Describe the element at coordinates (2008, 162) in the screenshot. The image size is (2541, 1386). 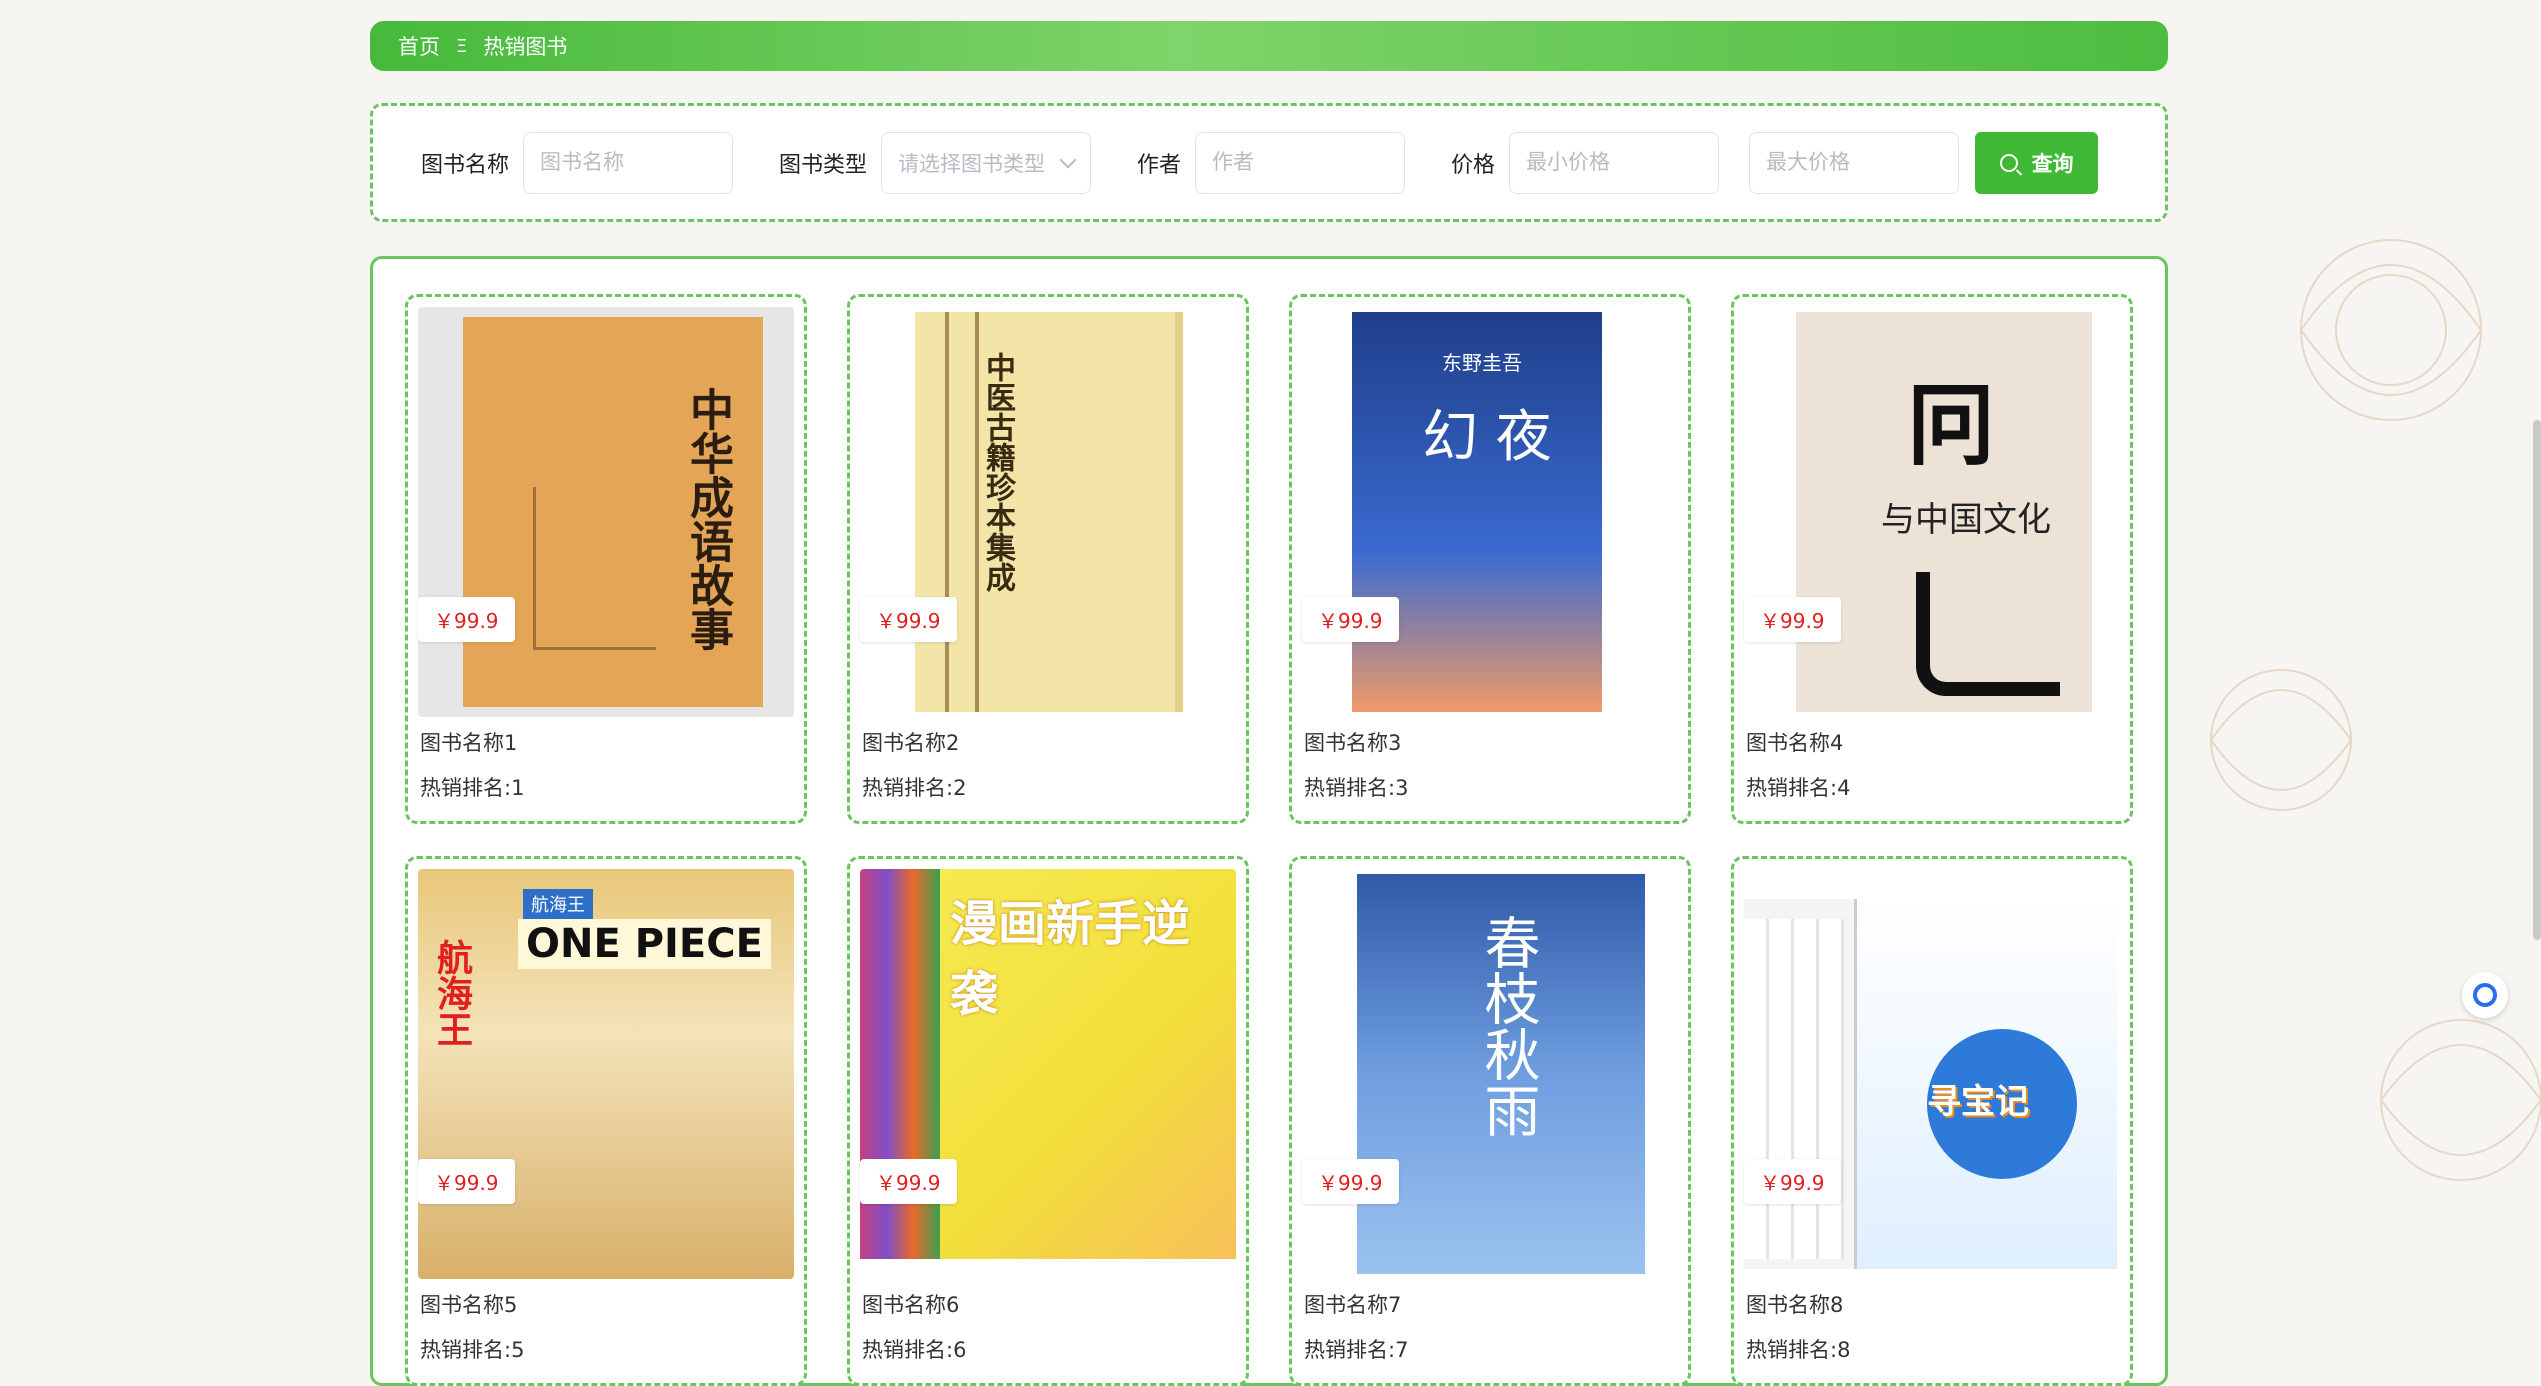
I see `search-icon` at that location.